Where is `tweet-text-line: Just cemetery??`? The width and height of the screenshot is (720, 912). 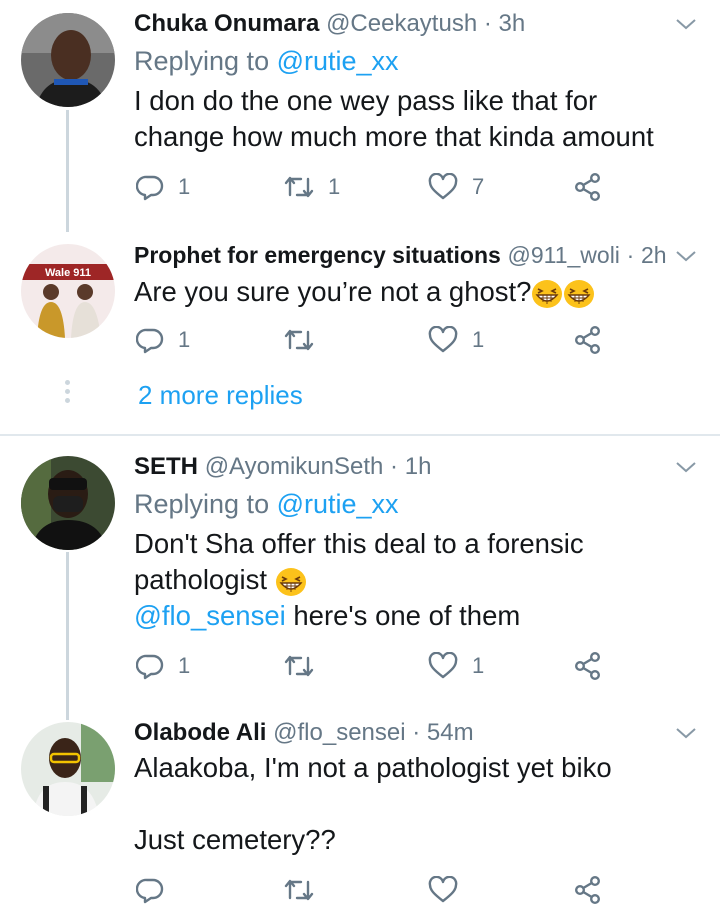
tweet-text-line: Just cemetery?? is located at coordinates (235, 839).